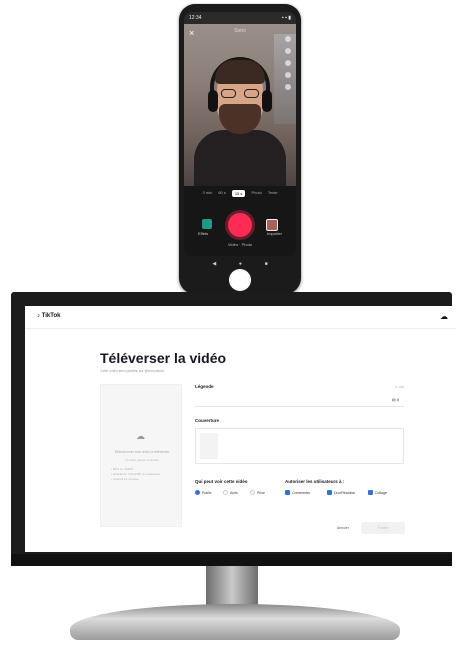  What do you see at coordinates (343, 528) in the screenshot?
I see `discard-button: Annuler` at bounding box center [343, 528].